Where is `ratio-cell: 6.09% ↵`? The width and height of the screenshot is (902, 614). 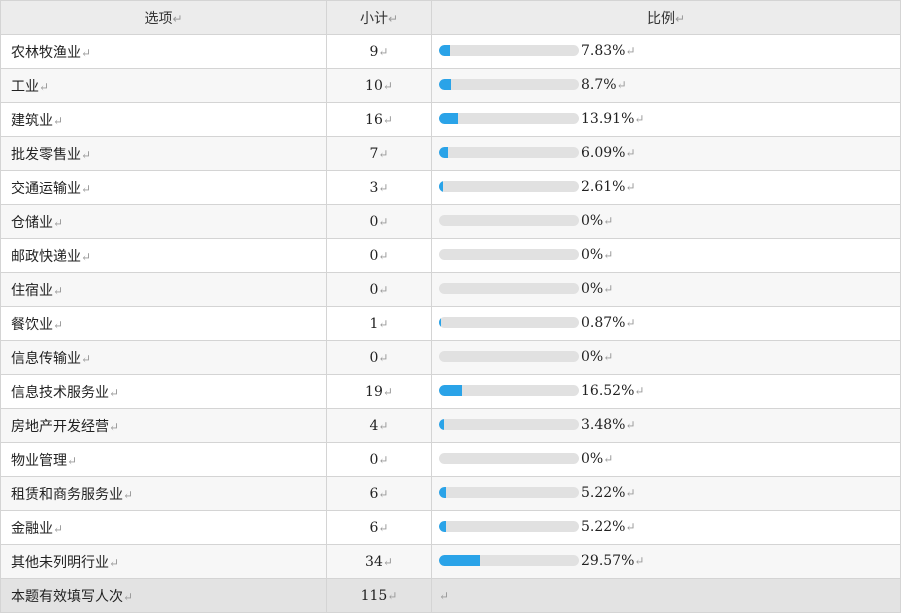 ratio-cell: 6.09% ↵ is located at coordinates (666, 153).